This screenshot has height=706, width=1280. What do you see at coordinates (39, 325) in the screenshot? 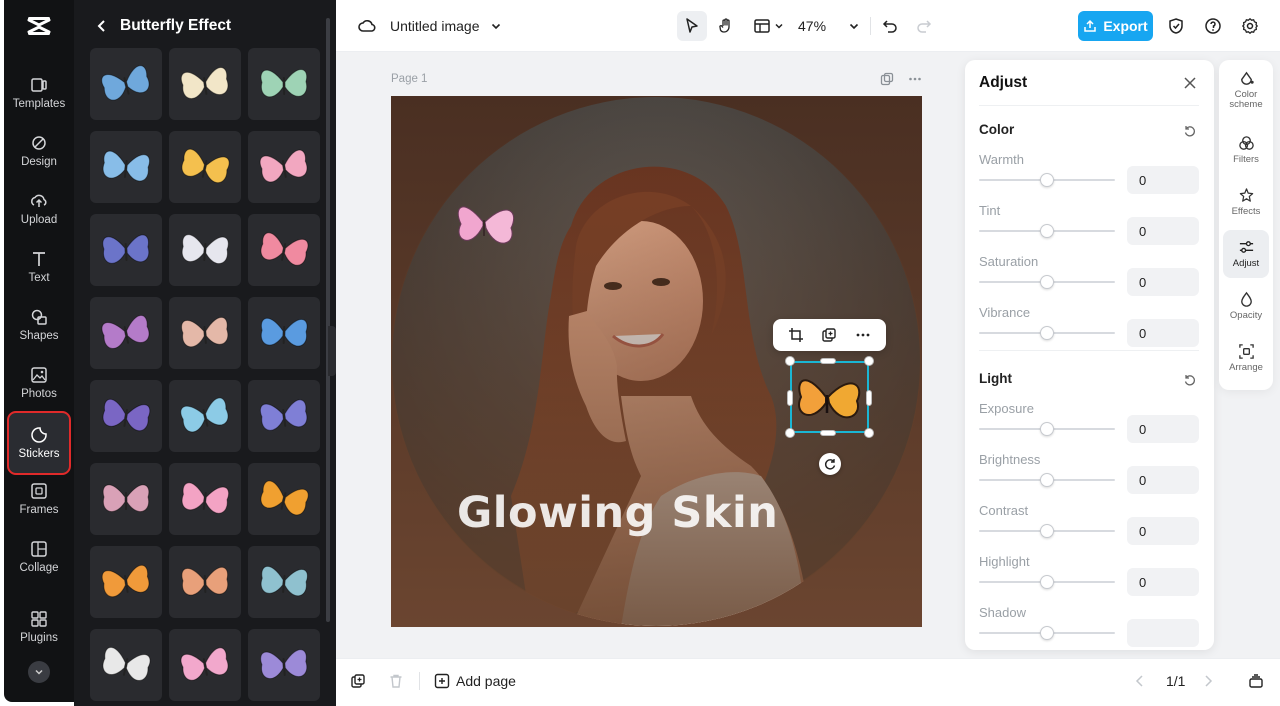
I see `rail-item-shapes: Shapes` at bounding box center [39, 325].